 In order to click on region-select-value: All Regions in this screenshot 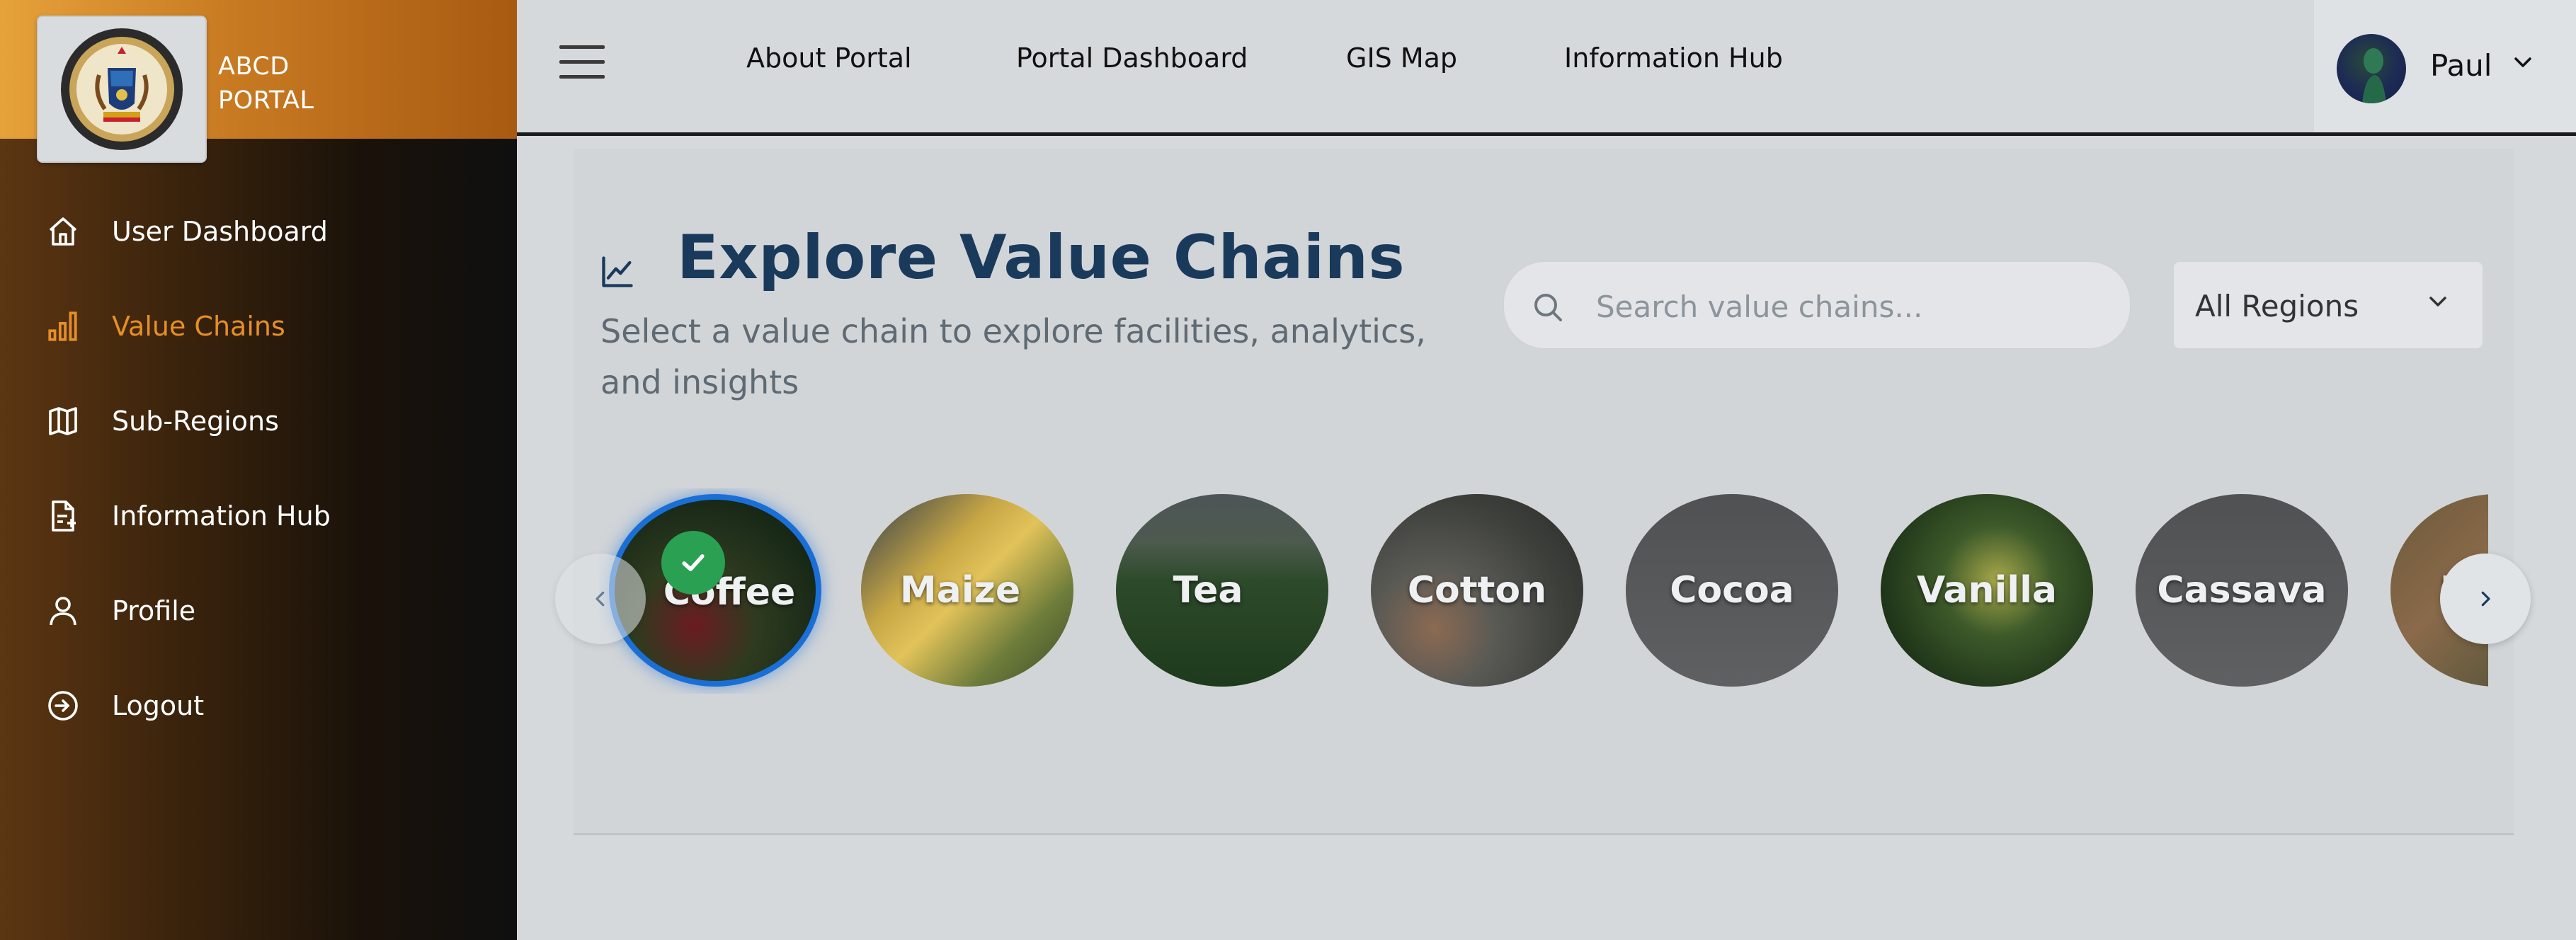, I will do `click(2277, 306)`.